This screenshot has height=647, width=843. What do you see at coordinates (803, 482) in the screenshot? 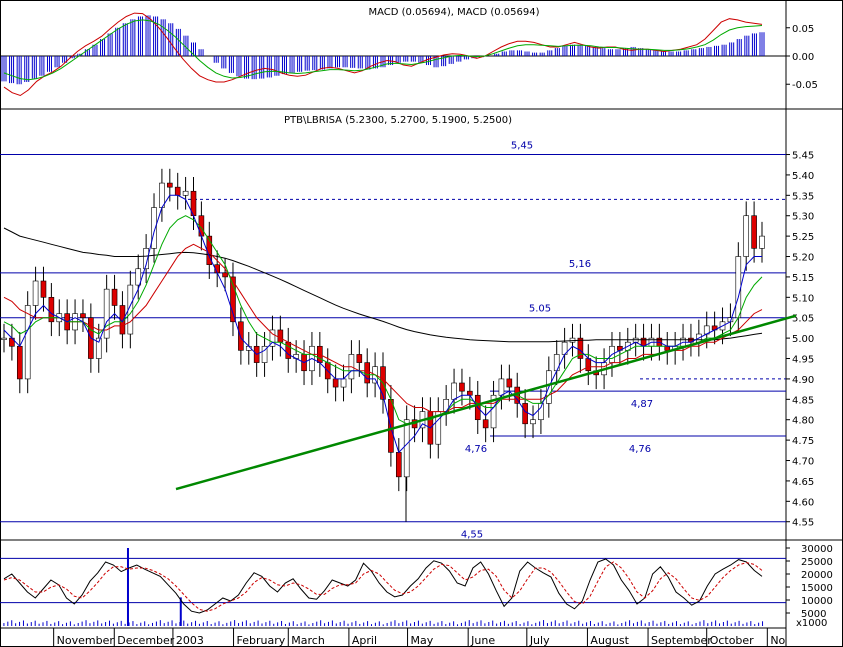
I see `price-tick-label: 4.65` at bounding box center [803, 482].